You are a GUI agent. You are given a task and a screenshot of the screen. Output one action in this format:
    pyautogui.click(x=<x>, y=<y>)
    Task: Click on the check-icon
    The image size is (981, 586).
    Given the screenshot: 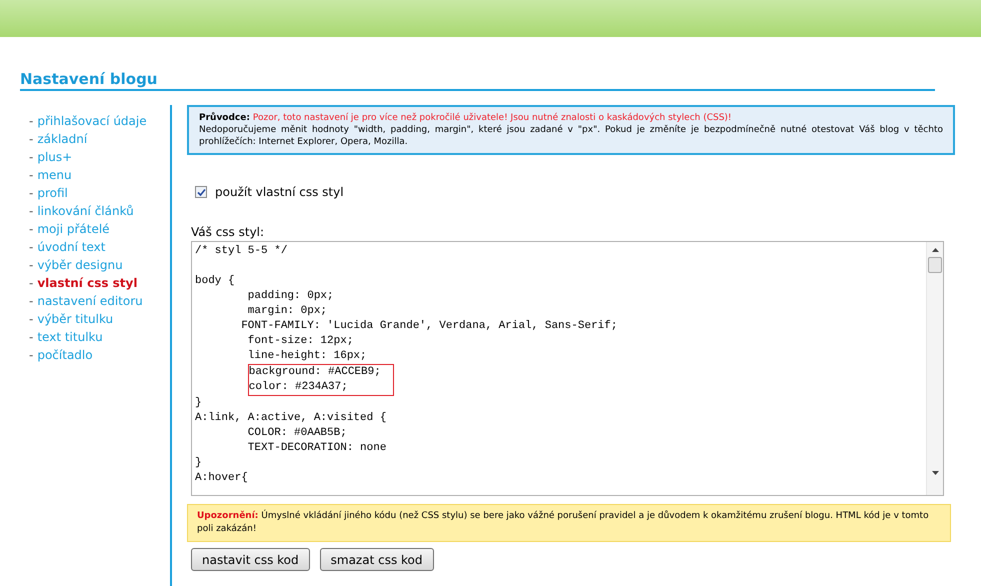 What is the action you would take?
    pyautogui.click(x=201, y=192)
    